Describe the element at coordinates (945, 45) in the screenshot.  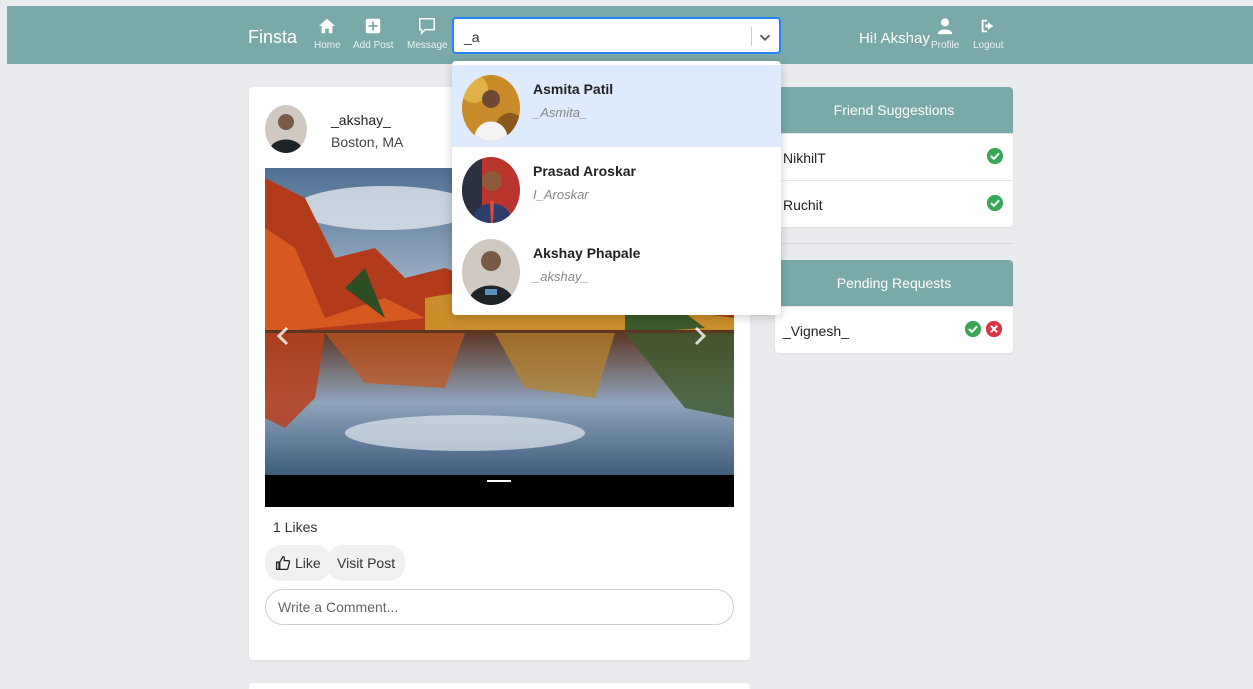
I see `nav-profile-label: Profile` at that location.